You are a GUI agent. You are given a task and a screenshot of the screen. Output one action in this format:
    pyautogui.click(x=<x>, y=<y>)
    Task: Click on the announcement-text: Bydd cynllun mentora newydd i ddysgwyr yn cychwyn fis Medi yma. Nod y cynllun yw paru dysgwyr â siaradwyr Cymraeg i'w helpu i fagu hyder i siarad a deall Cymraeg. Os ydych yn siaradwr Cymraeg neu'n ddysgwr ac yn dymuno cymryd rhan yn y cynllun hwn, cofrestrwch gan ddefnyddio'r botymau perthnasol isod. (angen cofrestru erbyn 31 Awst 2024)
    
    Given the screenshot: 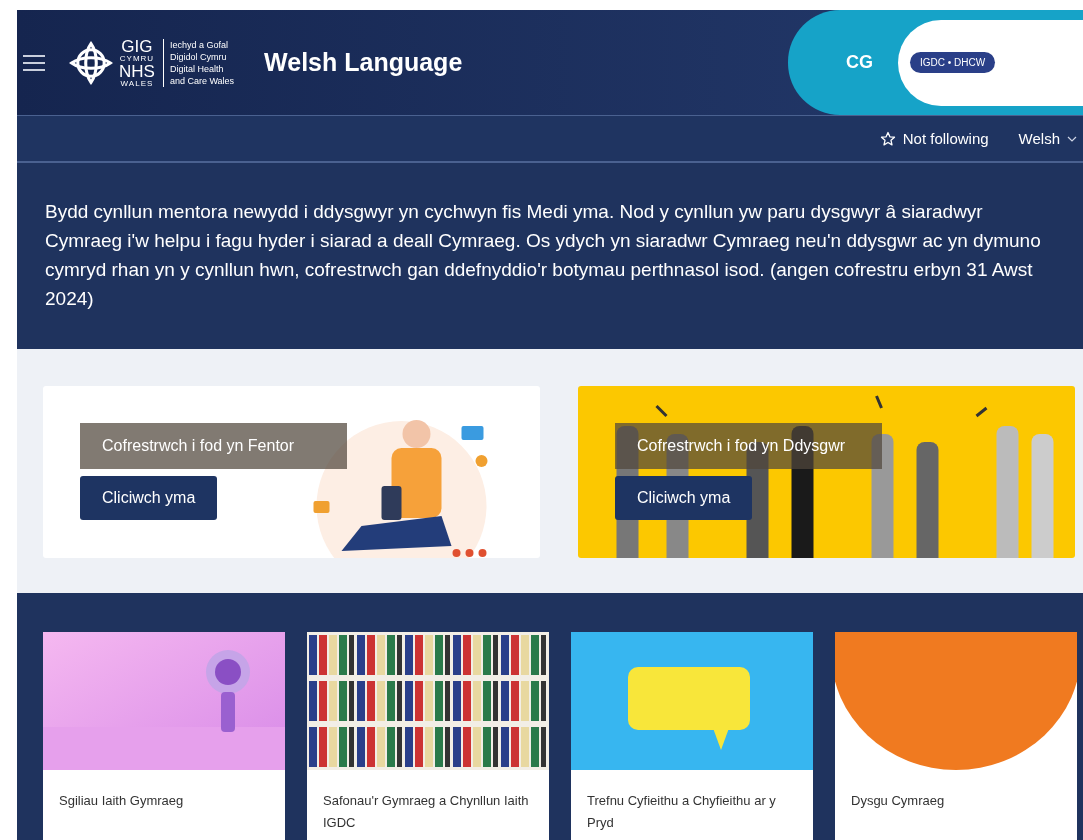 What is the action you would take?
    pyautogui.click(x=543, y=255)
    